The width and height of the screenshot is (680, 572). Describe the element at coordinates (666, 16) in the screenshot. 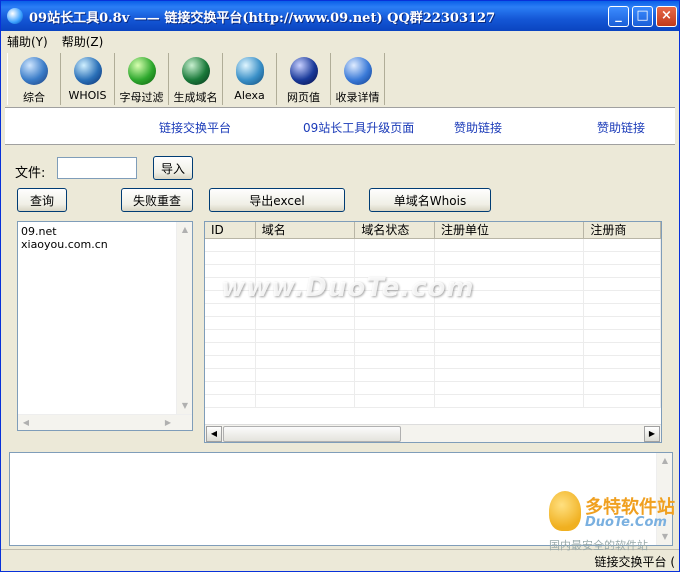

I see `close-button: ×` at that location.